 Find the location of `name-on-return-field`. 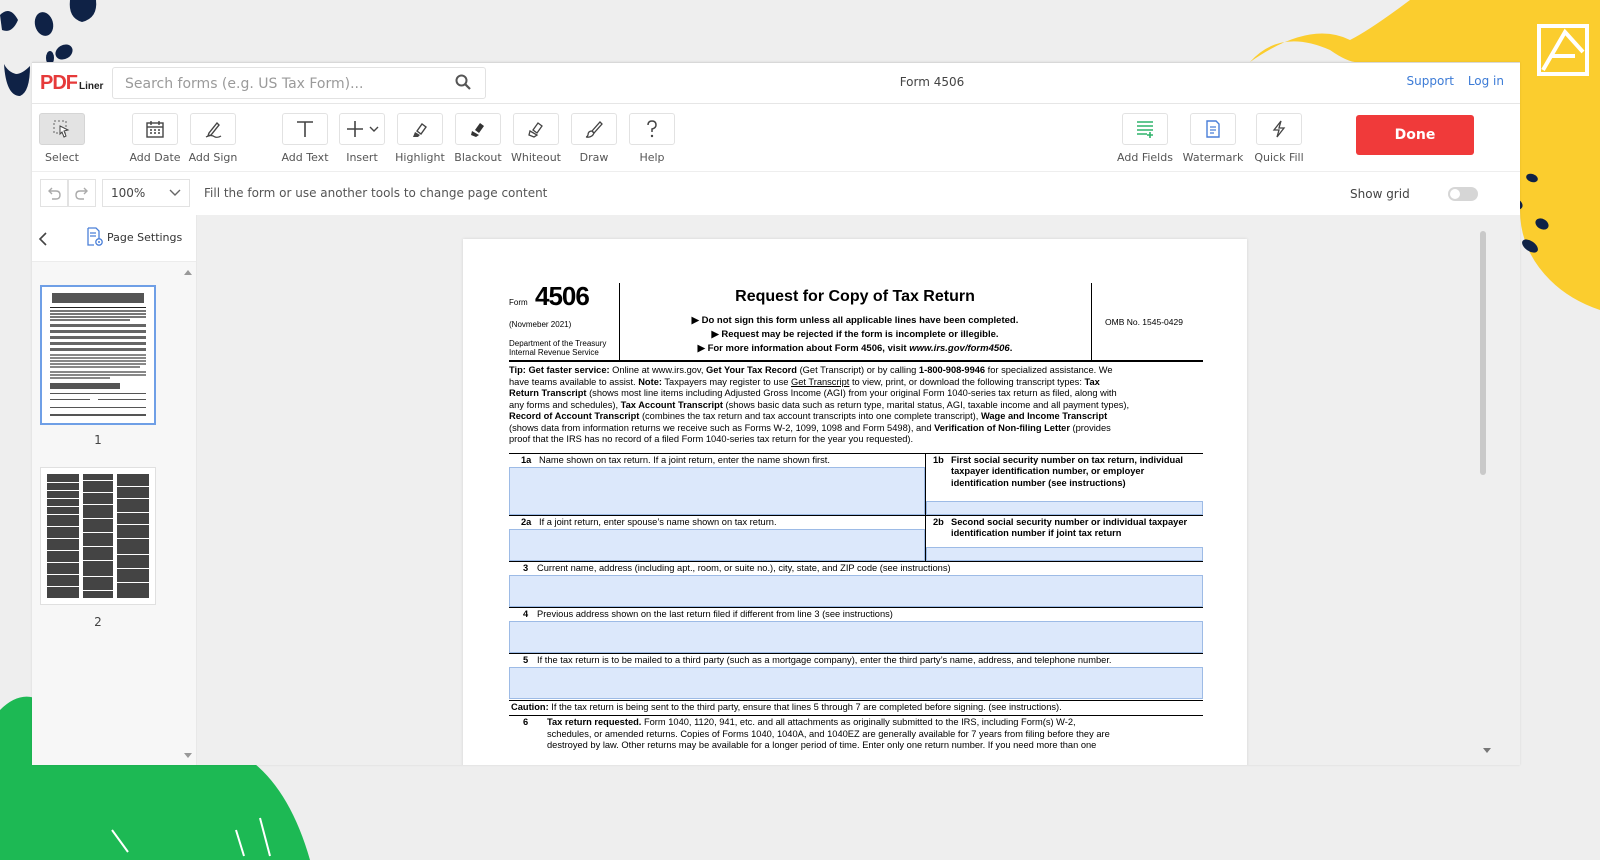

name-on-return-field is located at coordinates (717, 491).